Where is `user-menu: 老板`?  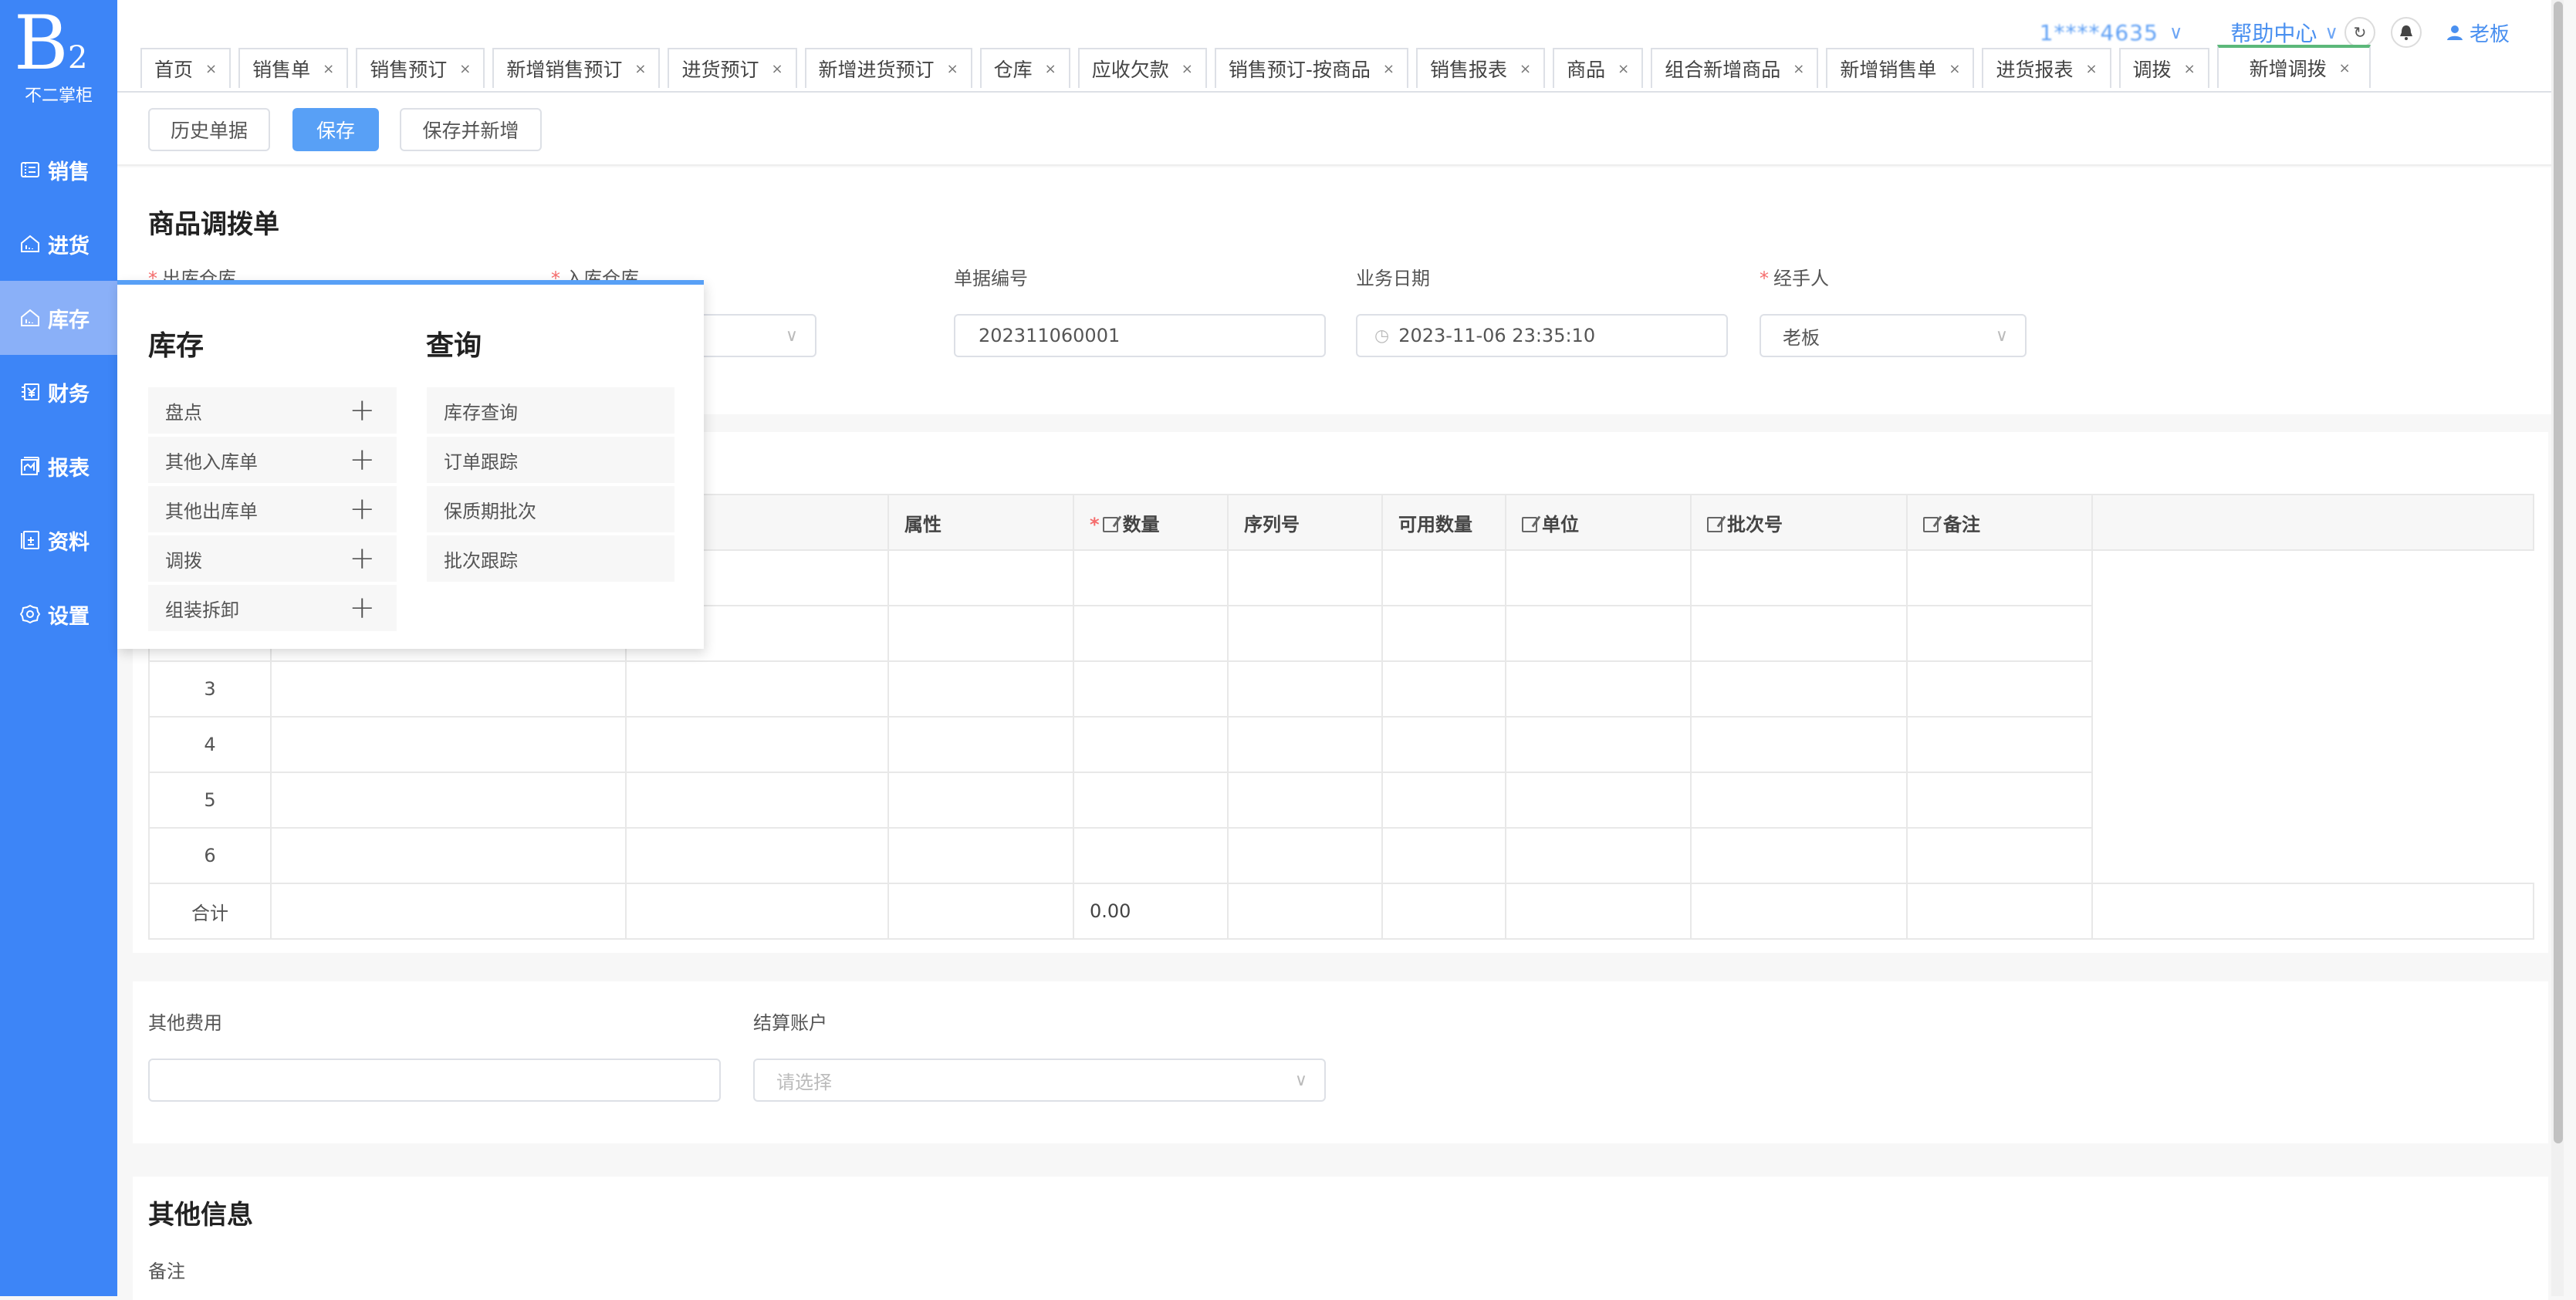 user-menu: 老板 is located at coordinates (2478, 33).